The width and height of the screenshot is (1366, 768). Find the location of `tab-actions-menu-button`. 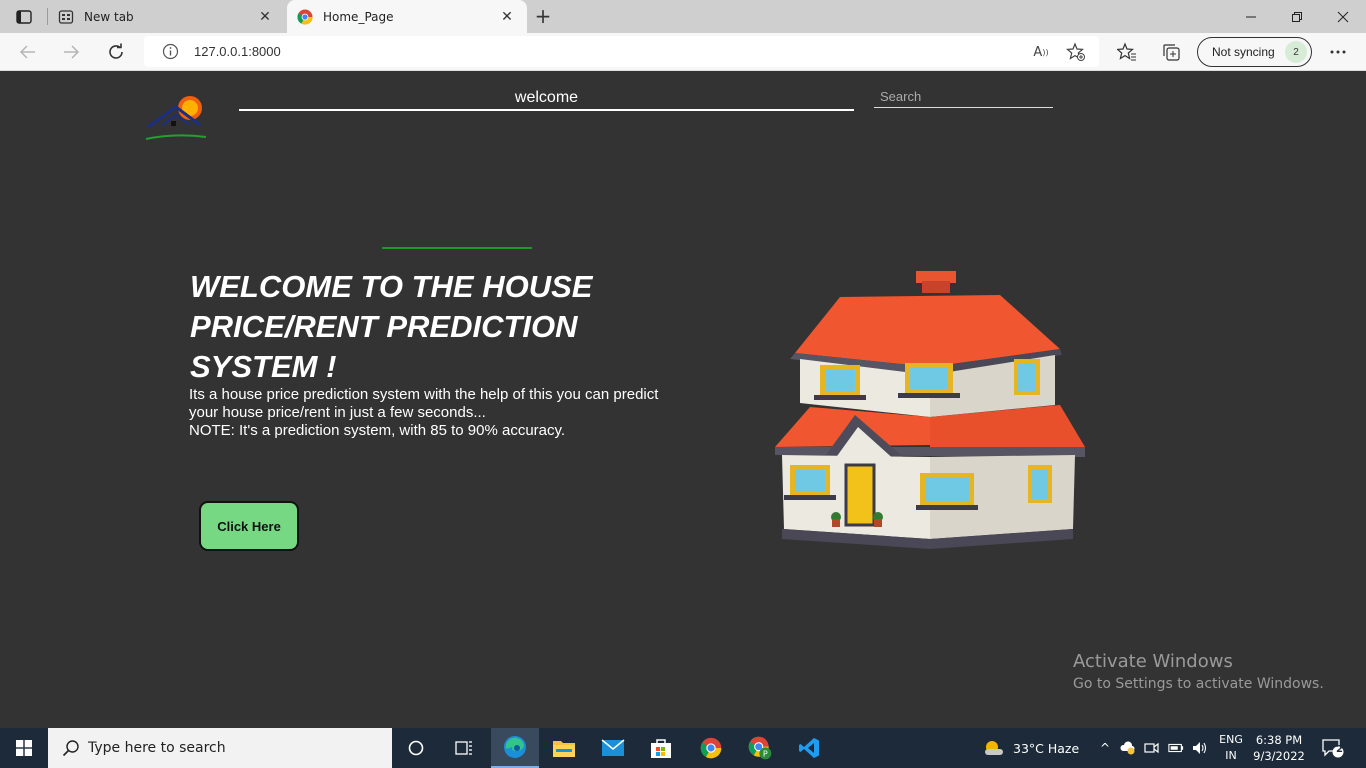

tab-actions-menu-button is located at coordinates (24, 17).